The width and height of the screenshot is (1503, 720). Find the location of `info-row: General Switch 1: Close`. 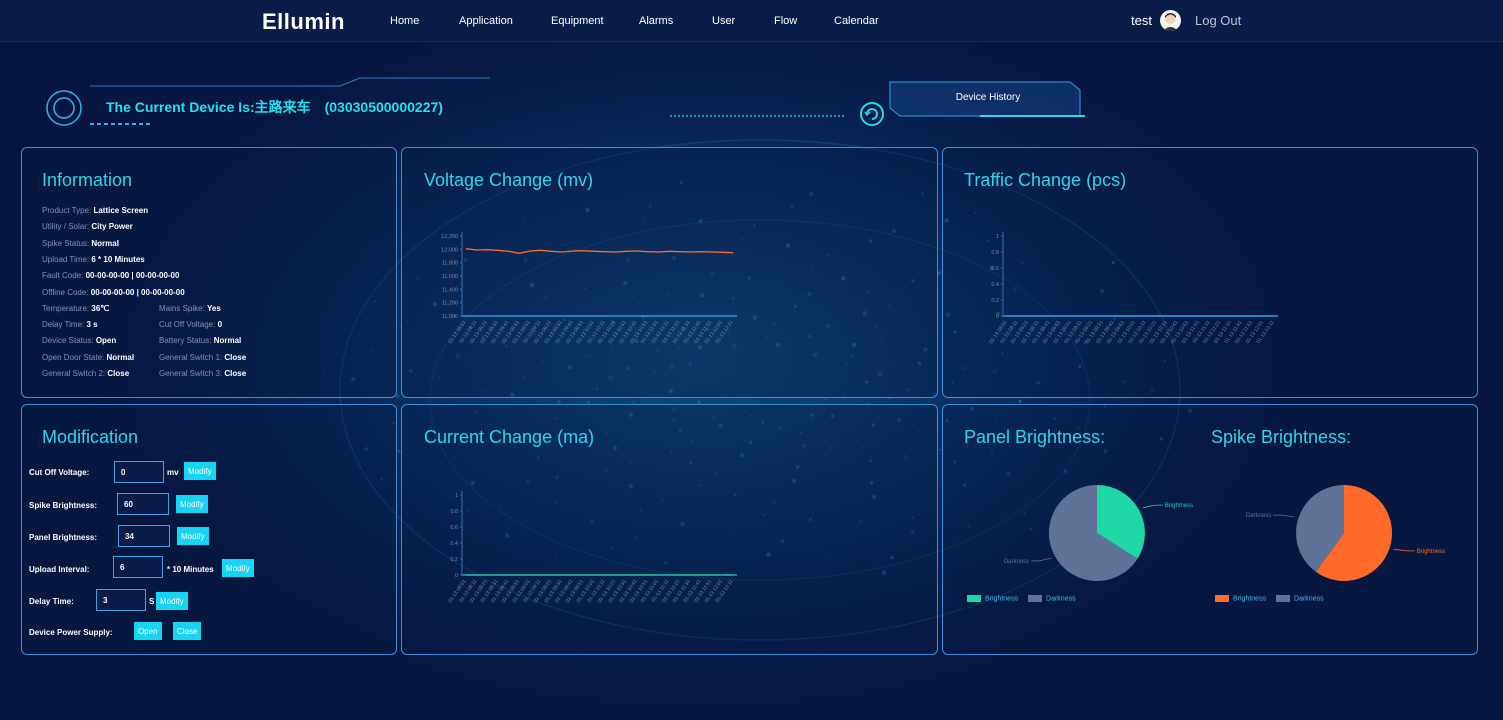

info-row: General Switch 1: Close is located at coordinates (202, 357).